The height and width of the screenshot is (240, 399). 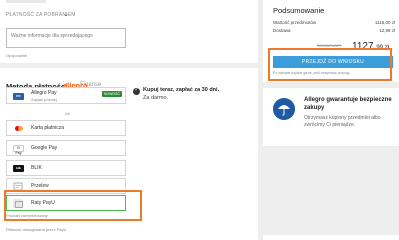 I want to click on highlight-box-cta, so click(x=330, y=64).